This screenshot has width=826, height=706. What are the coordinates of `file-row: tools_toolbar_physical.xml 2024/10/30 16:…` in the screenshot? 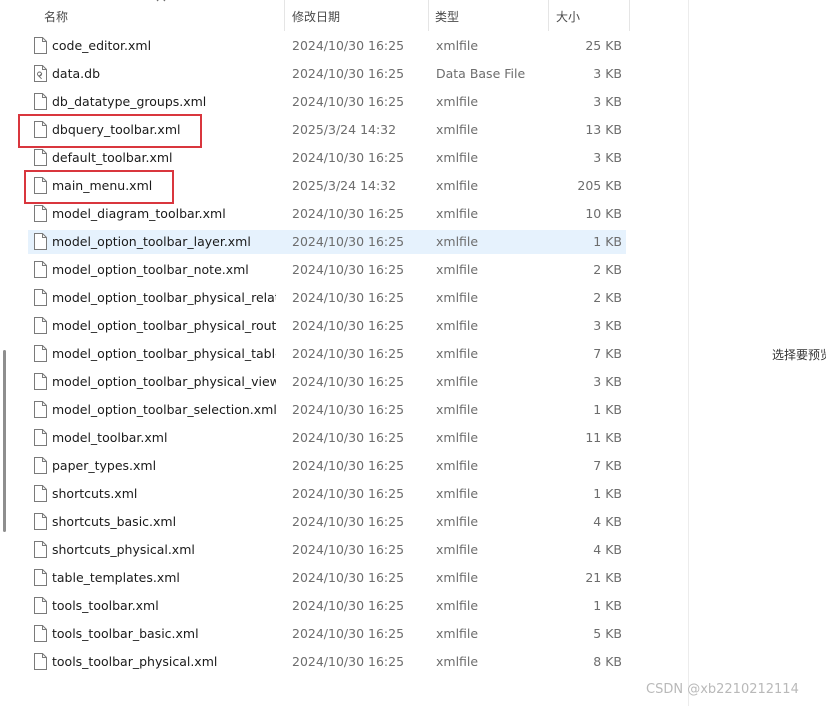 It's located at (327, 662).